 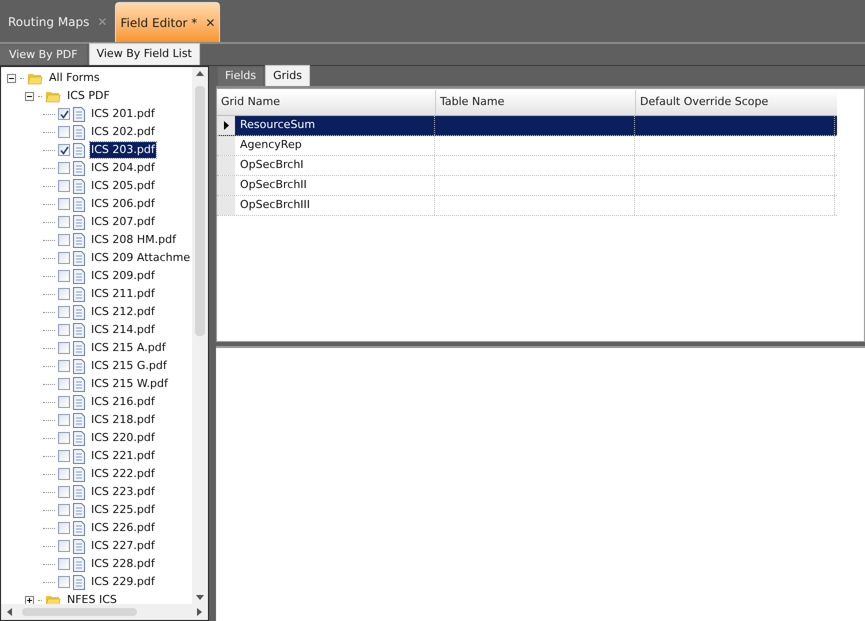 I want to click on tree-item: ICS 209.pdf, so click(x=123, y=276).